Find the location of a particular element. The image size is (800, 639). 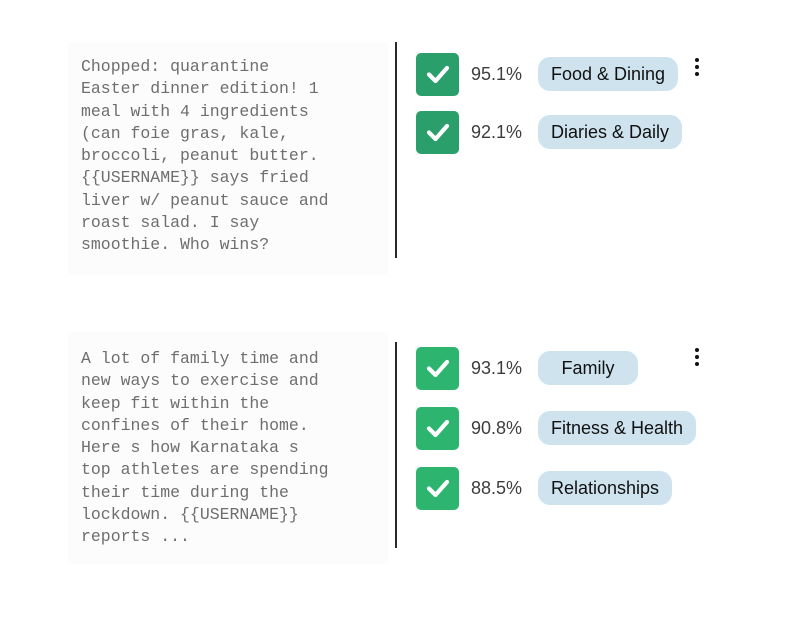

label-row: 88.5% Relationships is located at coordinates (544, 488).